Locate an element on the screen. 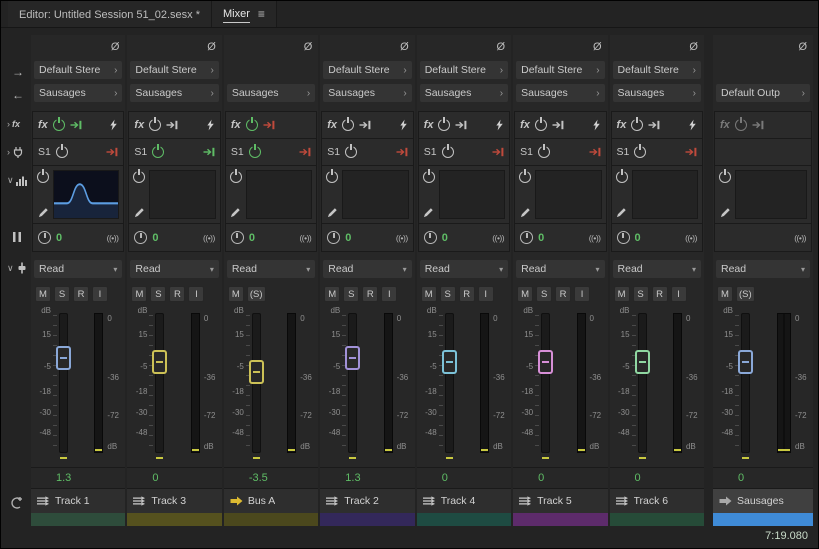 The image size is (819, 549). track-name-row: Track 3 is located at coordinates (174, 501).